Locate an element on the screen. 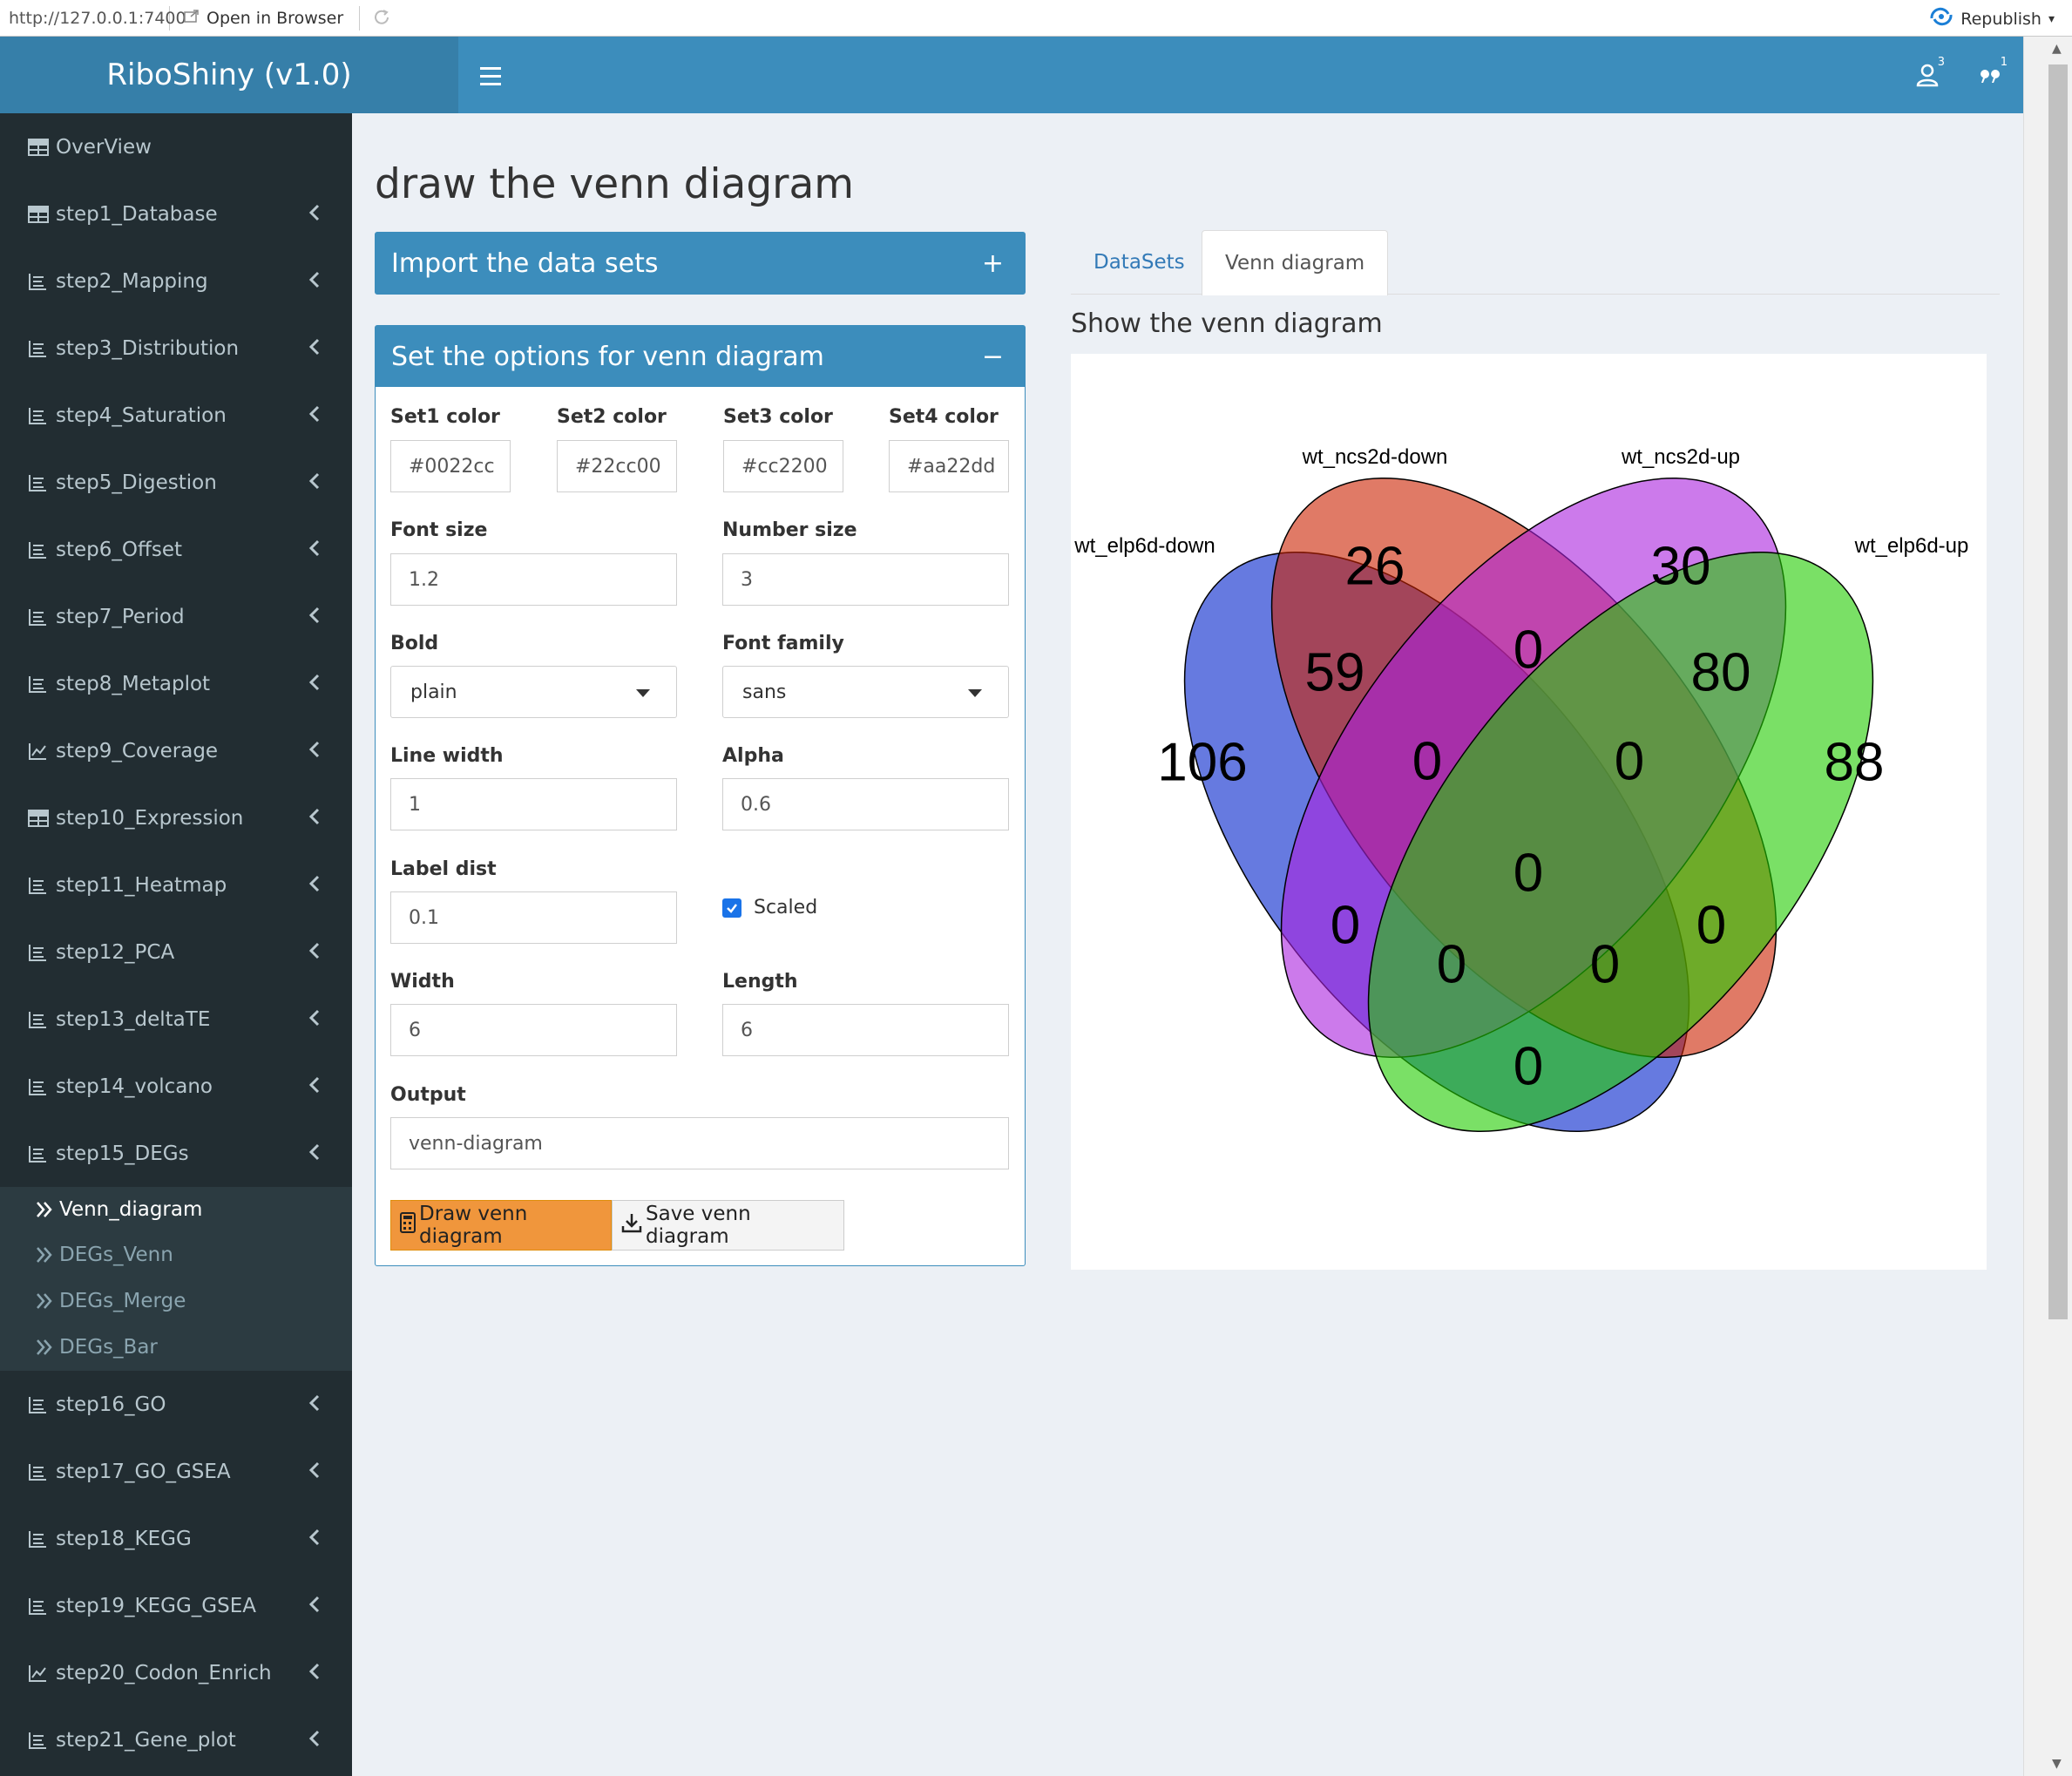  caret-down-icon is located at coordinates (643, 693).